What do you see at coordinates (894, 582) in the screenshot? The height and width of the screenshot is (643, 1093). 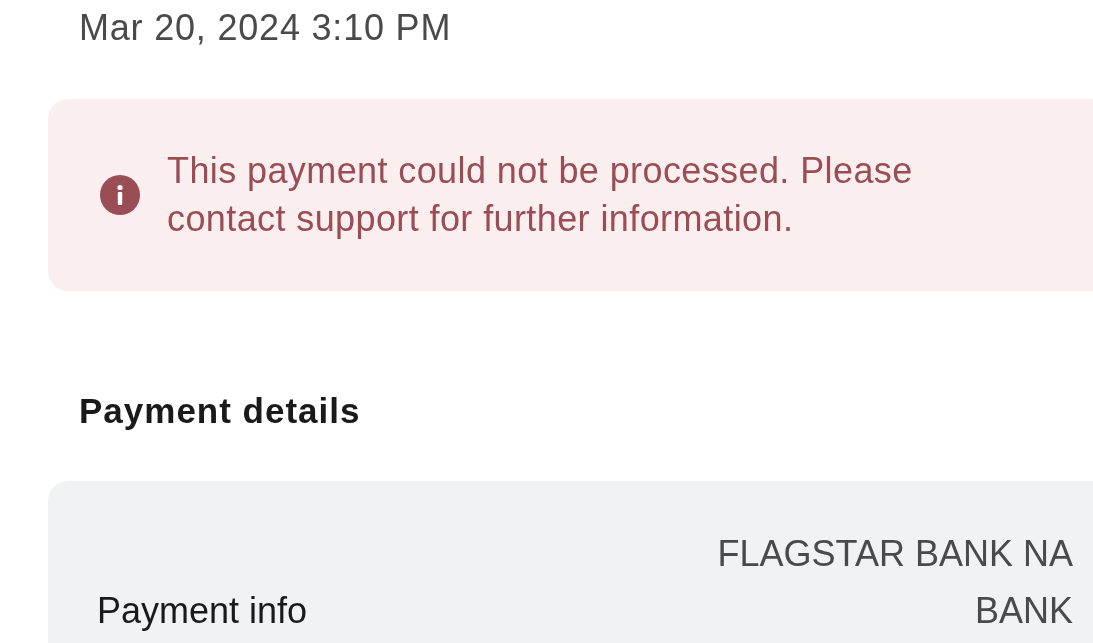 I see `detail-value: FLAGSTAR BANK NA BANK` at bounding box center [894, 582].